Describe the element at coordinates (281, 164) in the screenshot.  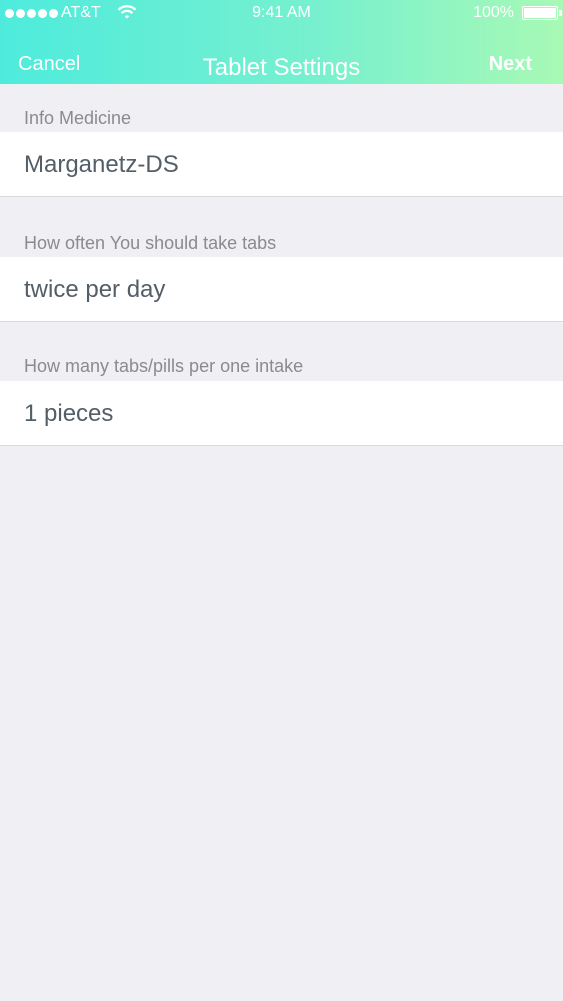
I see `medicine-name-field: Marganetz-DS` at that location.